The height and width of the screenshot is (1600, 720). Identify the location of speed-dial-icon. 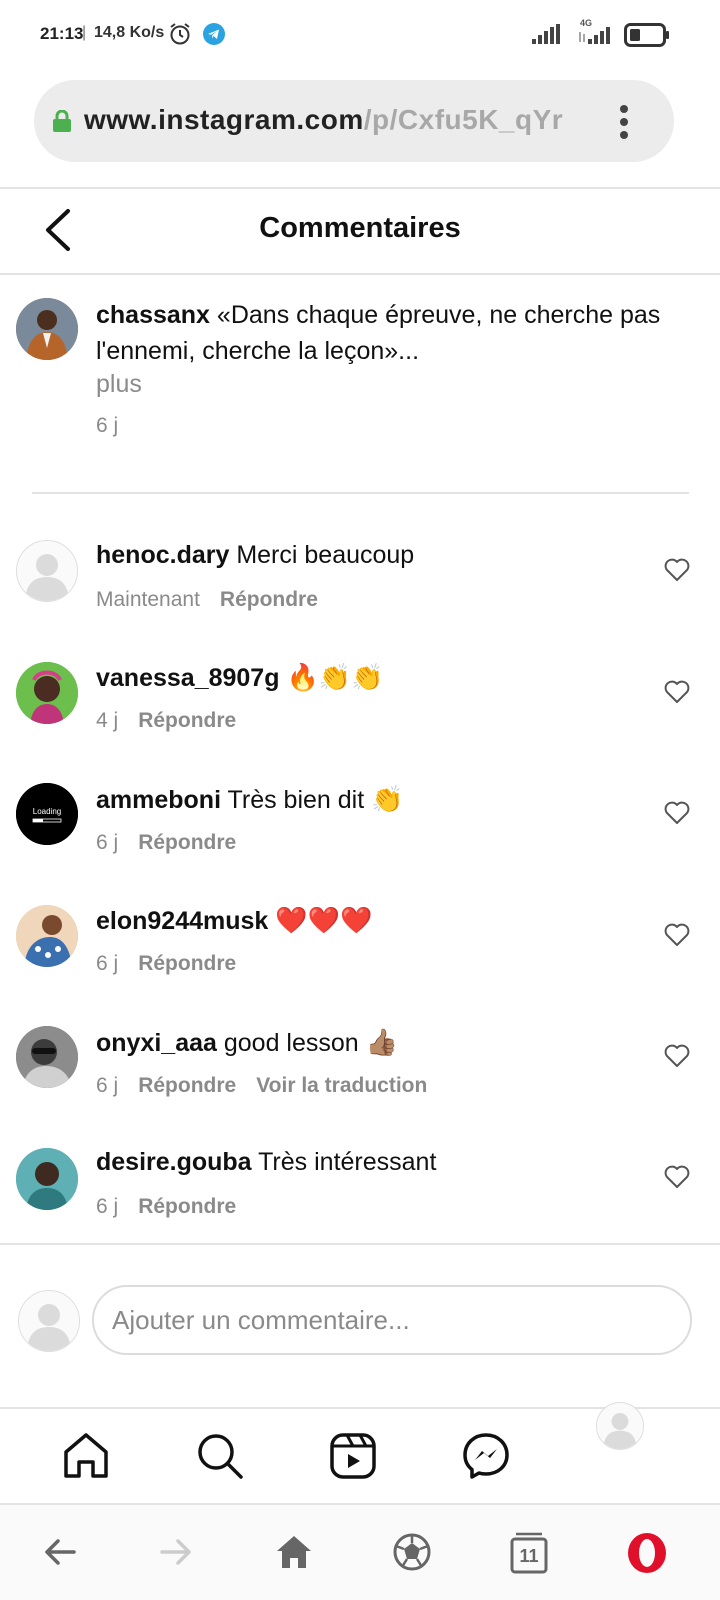
(412, 1552).